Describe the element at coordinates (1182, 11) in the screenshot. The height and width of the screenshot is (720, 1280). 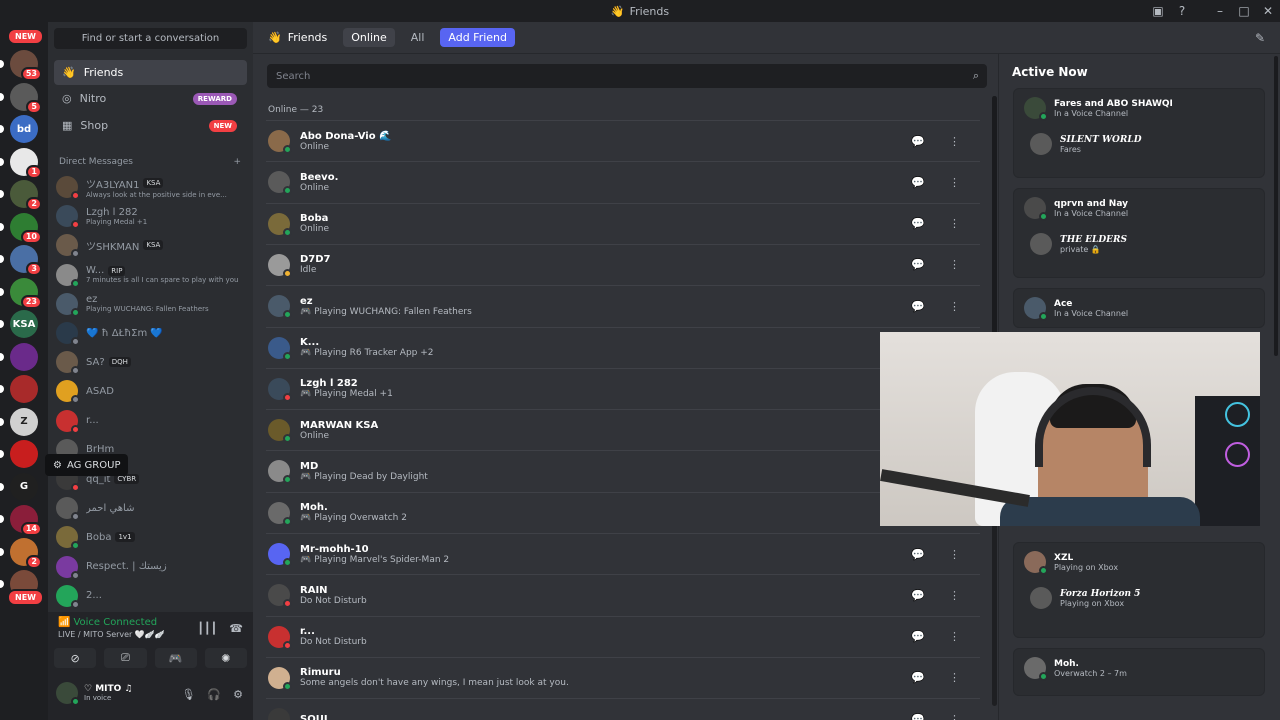
I see `help-icon: ?` at that location.